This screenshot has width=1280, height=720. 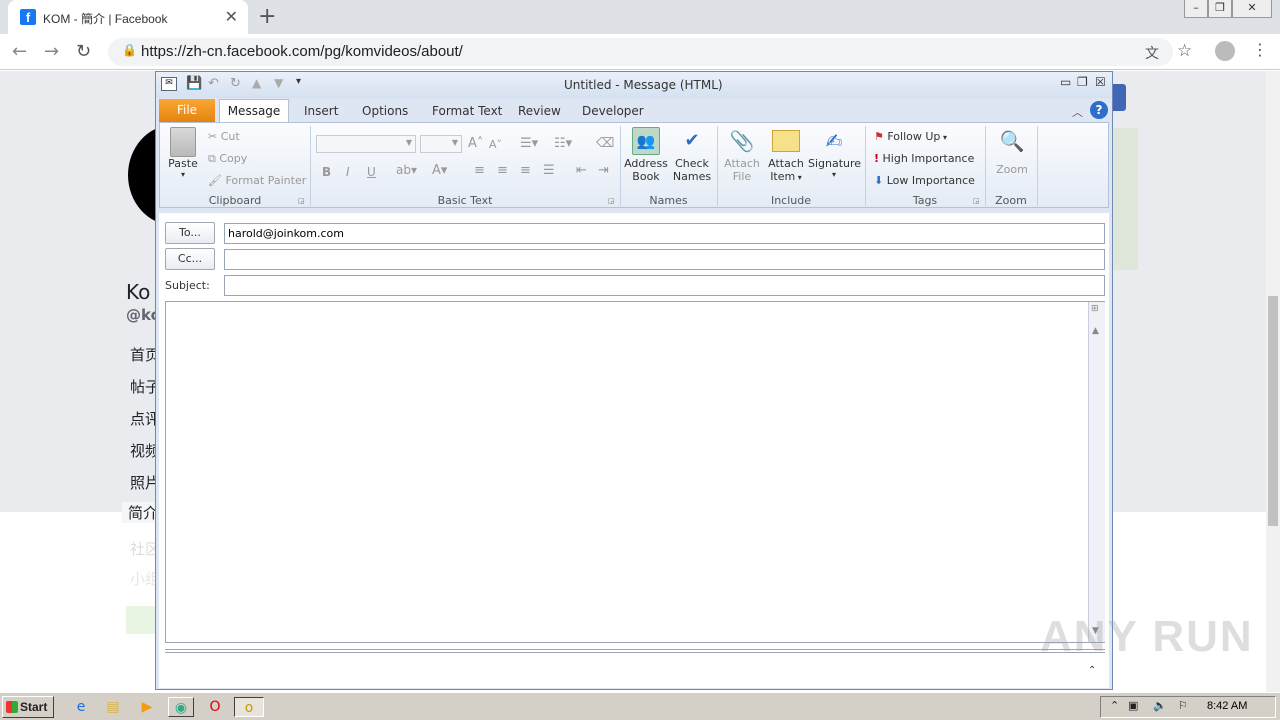 I want to click on help-icon: ?, so click(x=1099, y=110).